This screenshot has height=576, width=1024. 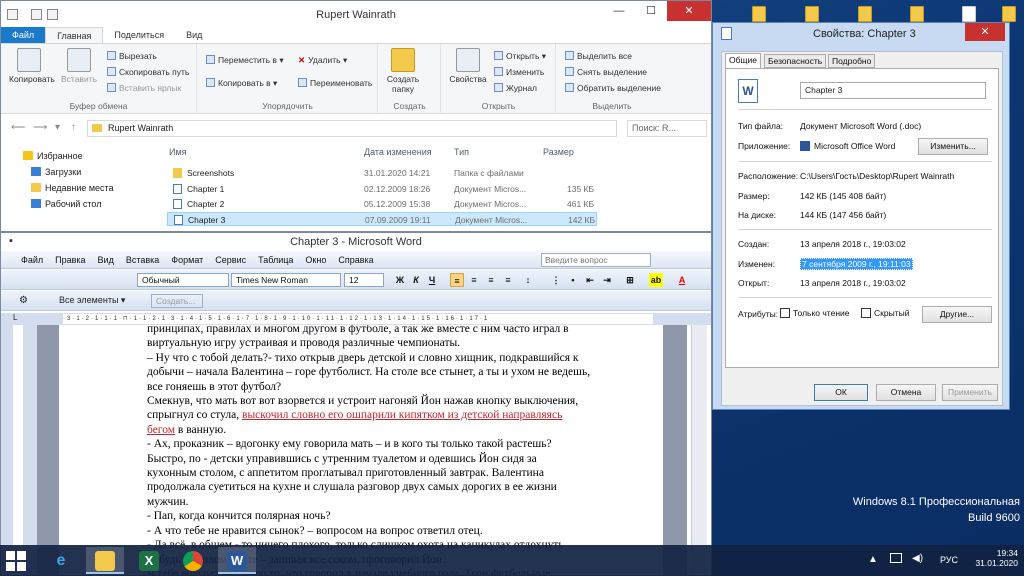 What do you see at coordinates (590, 280) in the screenshot?
I see `decrease-indent-icon: ⇤` at bounding box center [590, 280].